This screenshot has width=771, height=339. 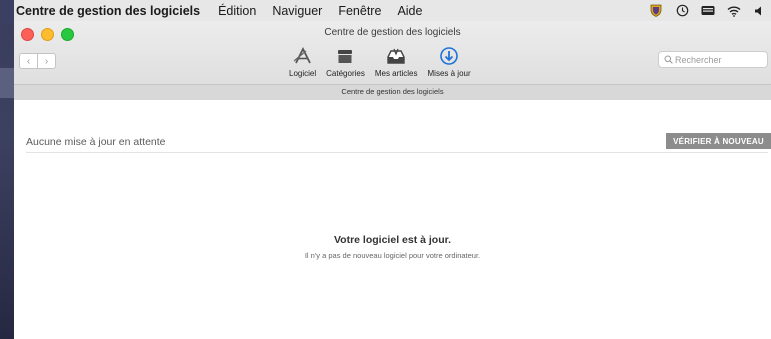 What do you see at coordinates (345, 56) in the screenshot?
I see `box-icon` at bounding box center [345, 56].